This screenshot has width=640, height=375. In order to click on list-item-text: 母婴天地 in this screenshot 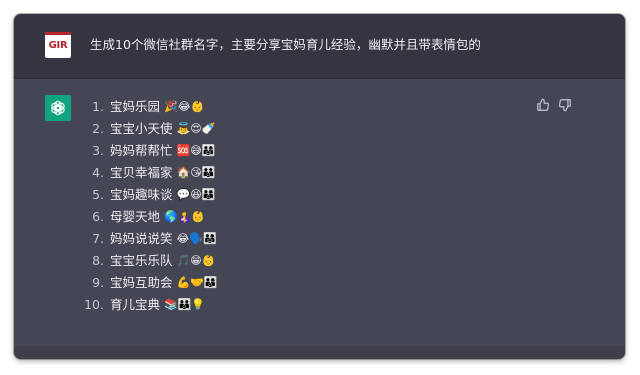, I will do `click(135, 216)`.